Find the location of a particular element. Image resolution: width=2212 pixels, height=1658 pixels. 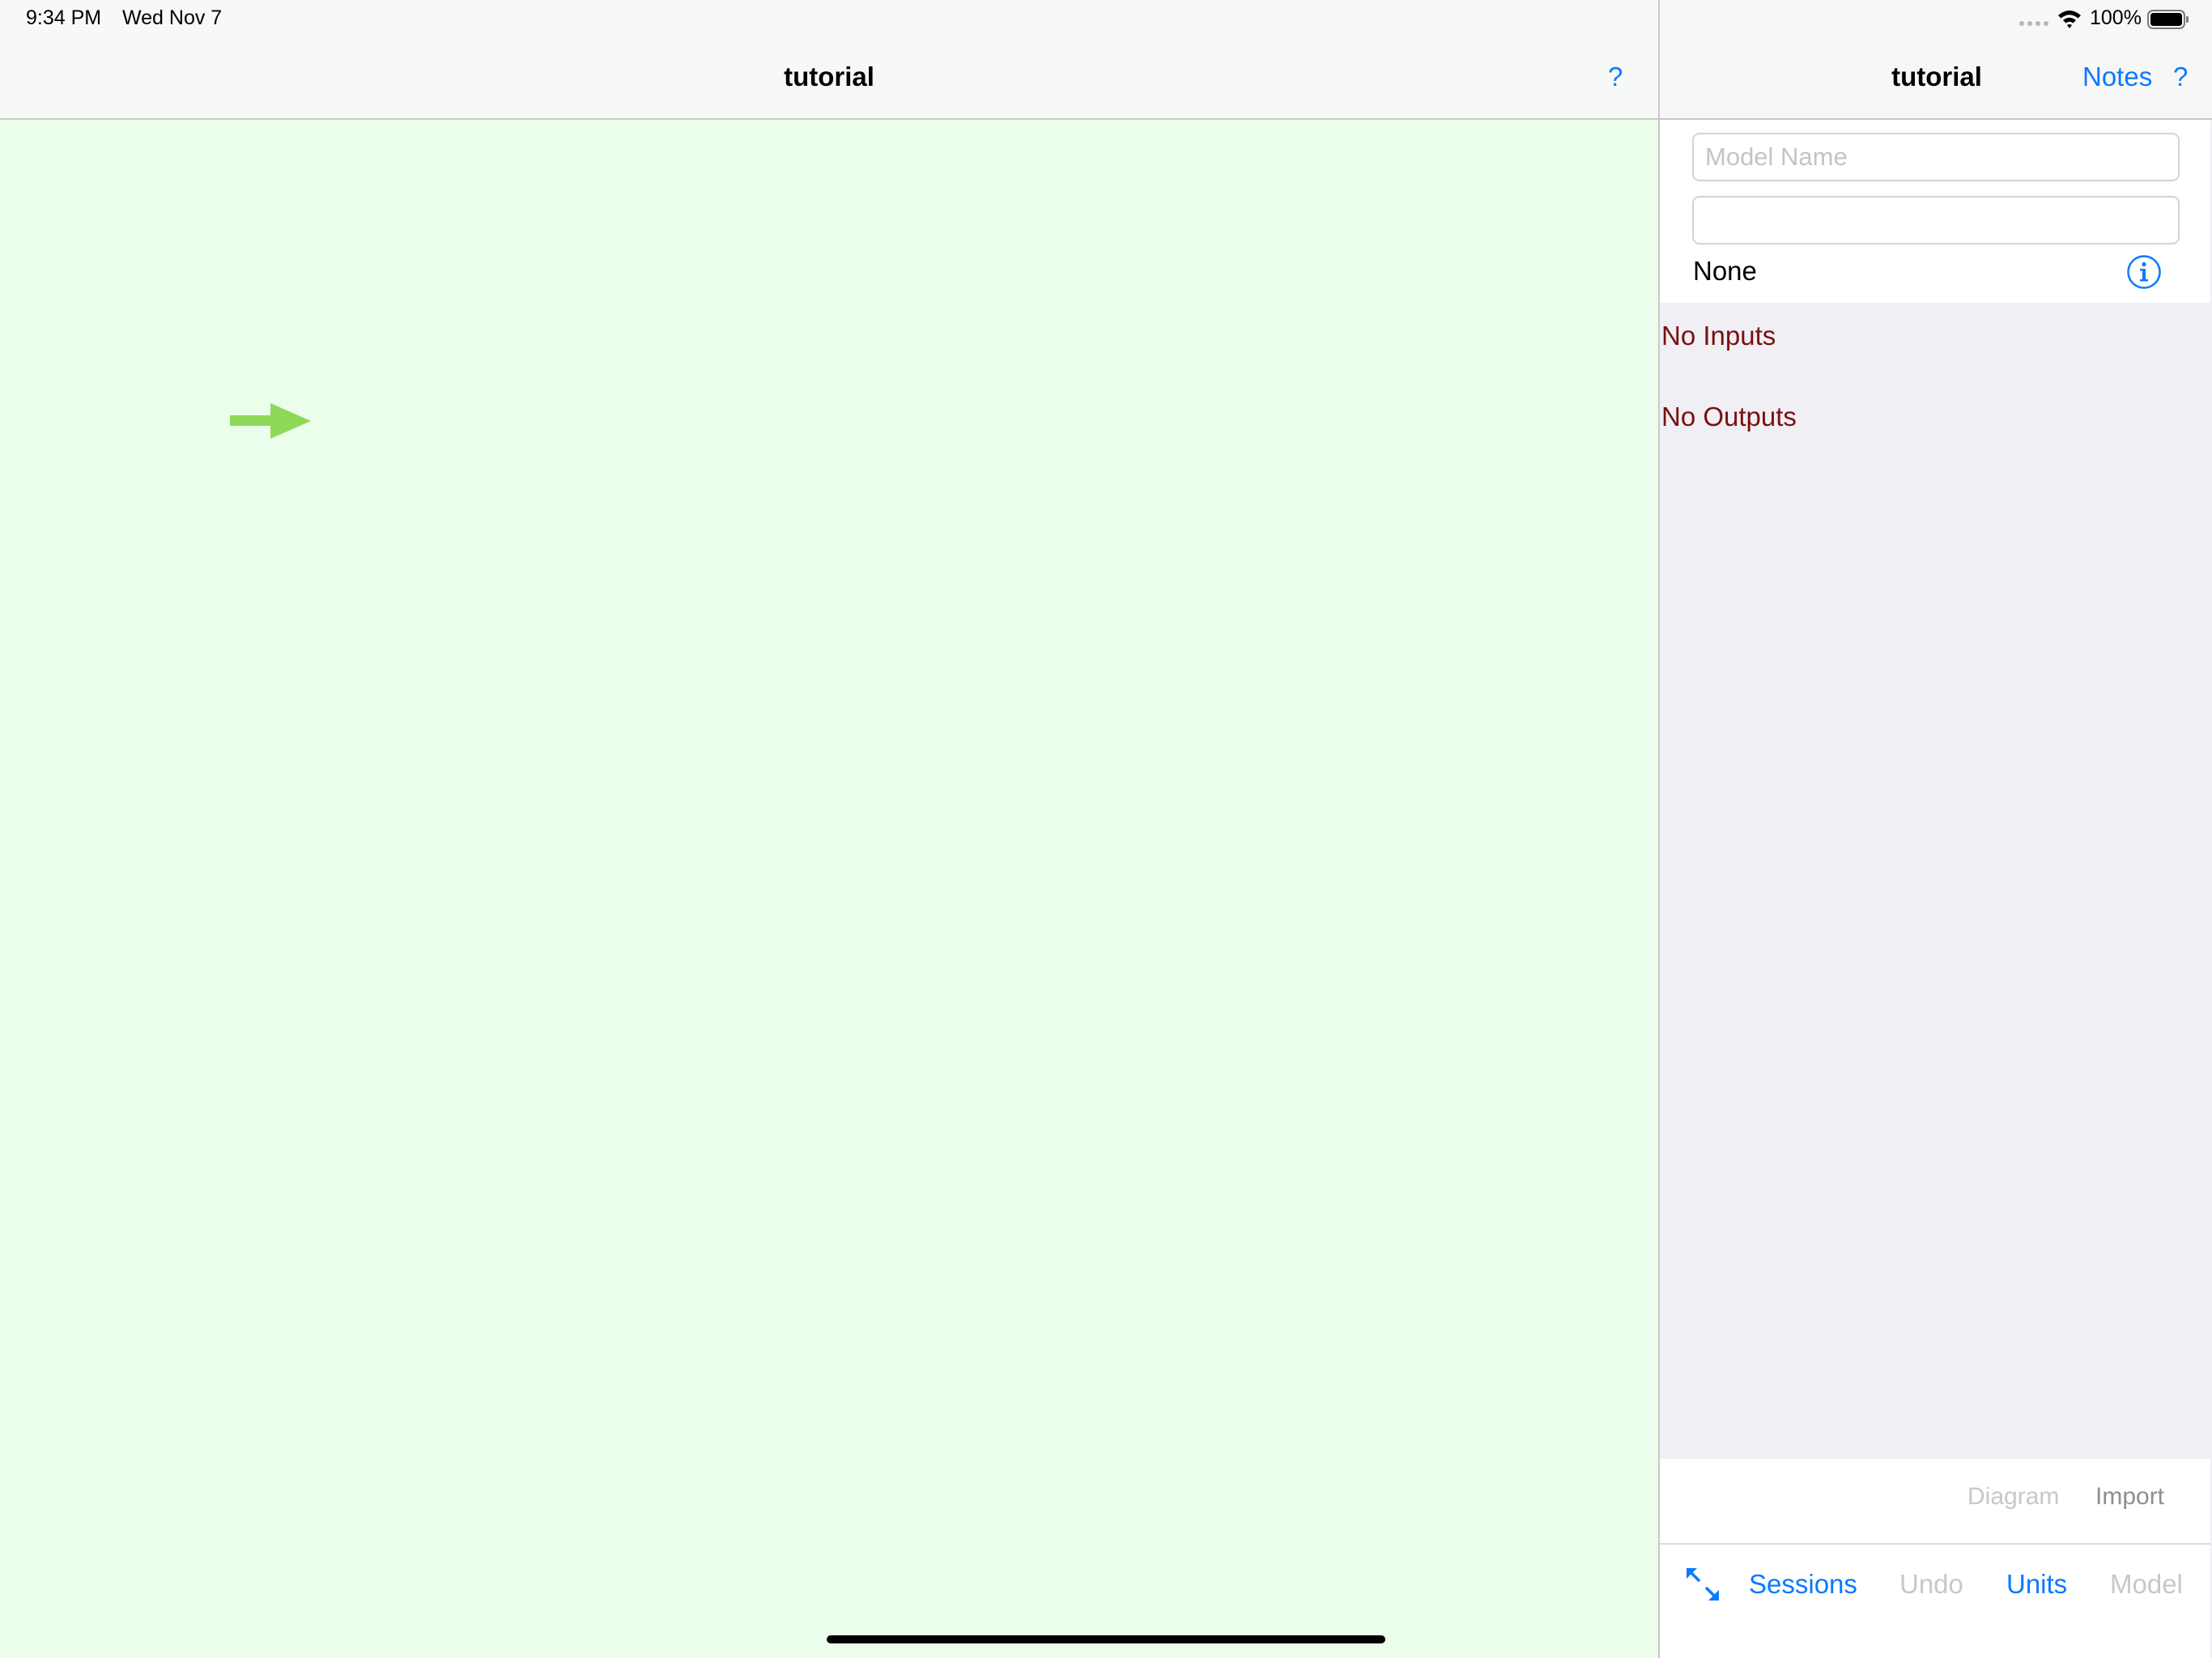

diagram-button: Diagram is located at coordinates (2013, 1497).